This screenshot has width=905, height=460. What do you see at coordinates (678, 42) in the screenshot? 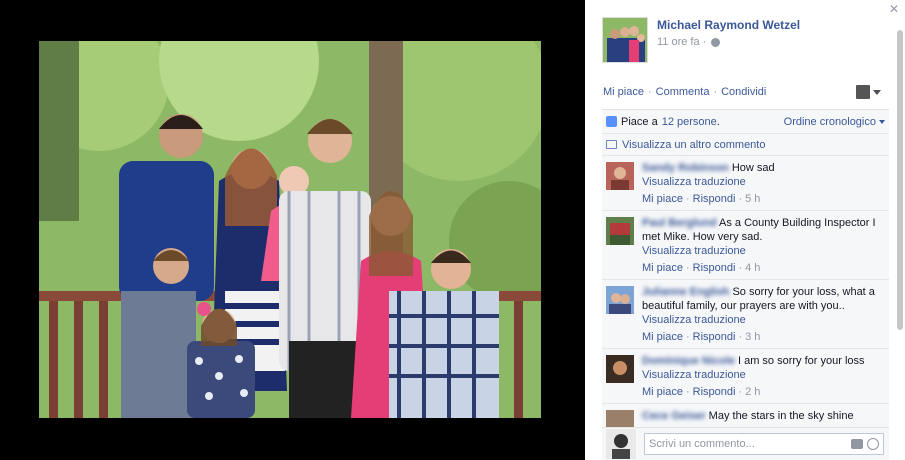
I see `post-time: 11 ore fa` at bounding box center [678, 42].